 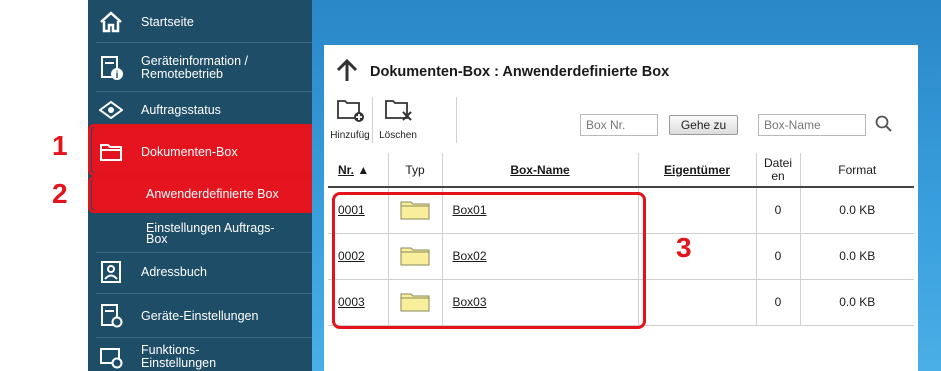 What do you see at coordinates (117, 75) in the screenshot?
I see `svg-text: i` at bounding box center [117, 75].